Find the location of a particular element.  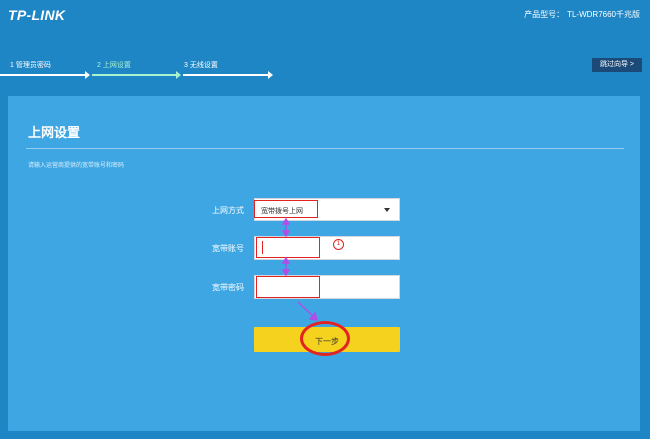

header-bar: TP-LINK 产品型号： TL-WDR7660千兆版 is located at coordinates (325, 15).